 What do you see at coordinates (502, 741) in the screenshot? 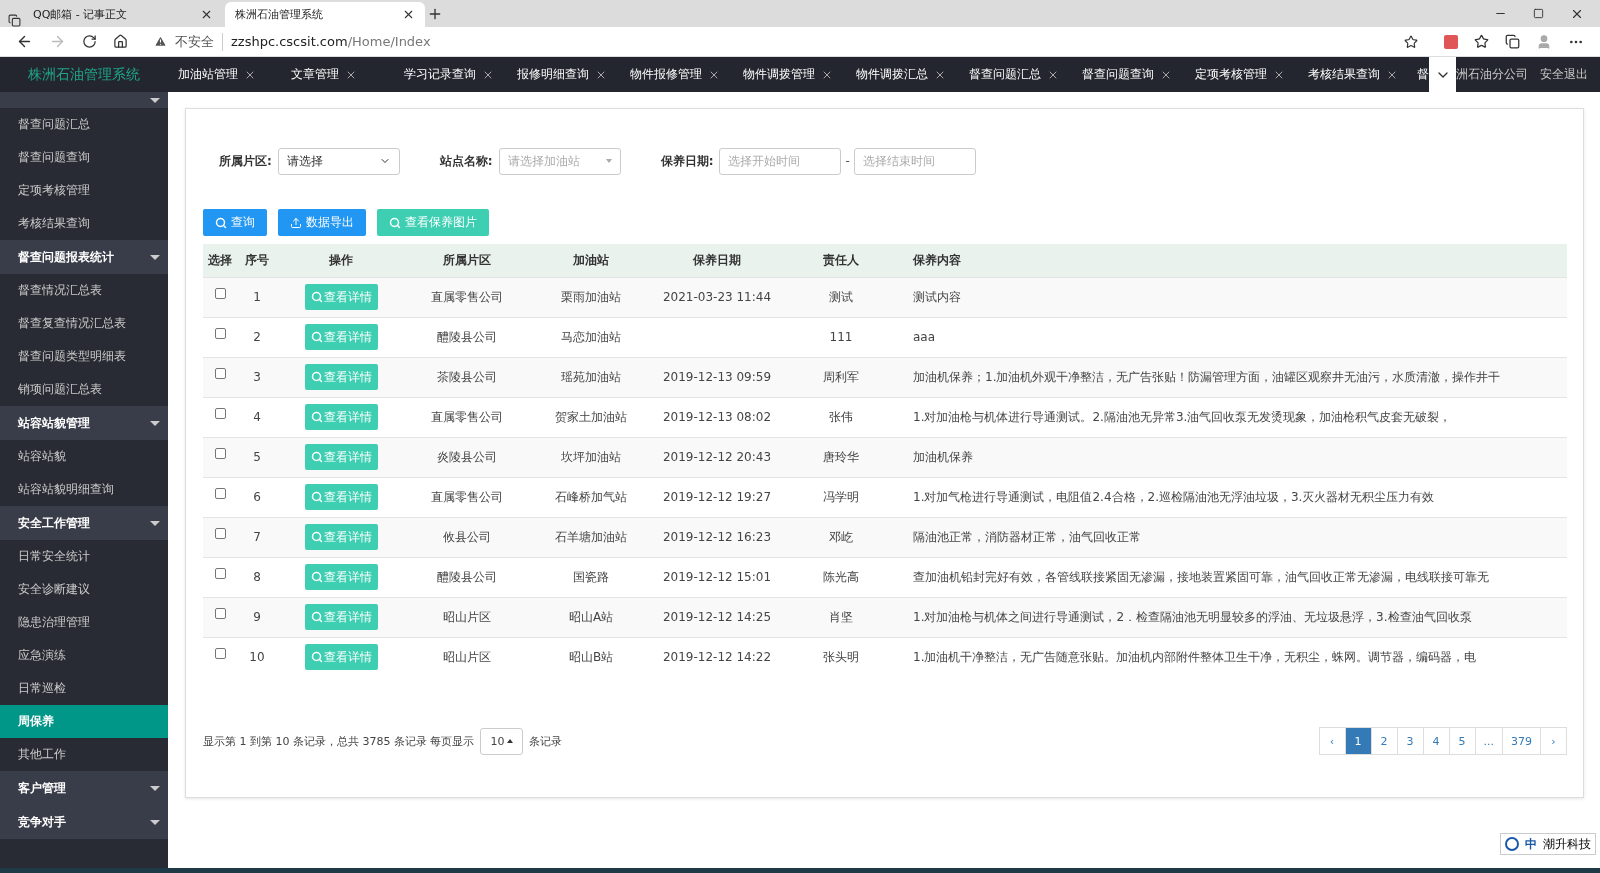
I see `page-size-select: 10` at bounding box center [502, 741].